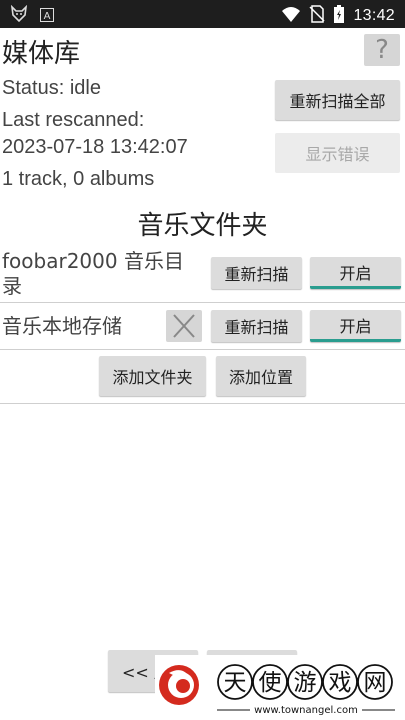 The height and width of the screenshot is (720, 405). What do you see at coordinates (270, 683) in the screenshot?
I see `svg-text: 使` at bounding box center [270, 683].